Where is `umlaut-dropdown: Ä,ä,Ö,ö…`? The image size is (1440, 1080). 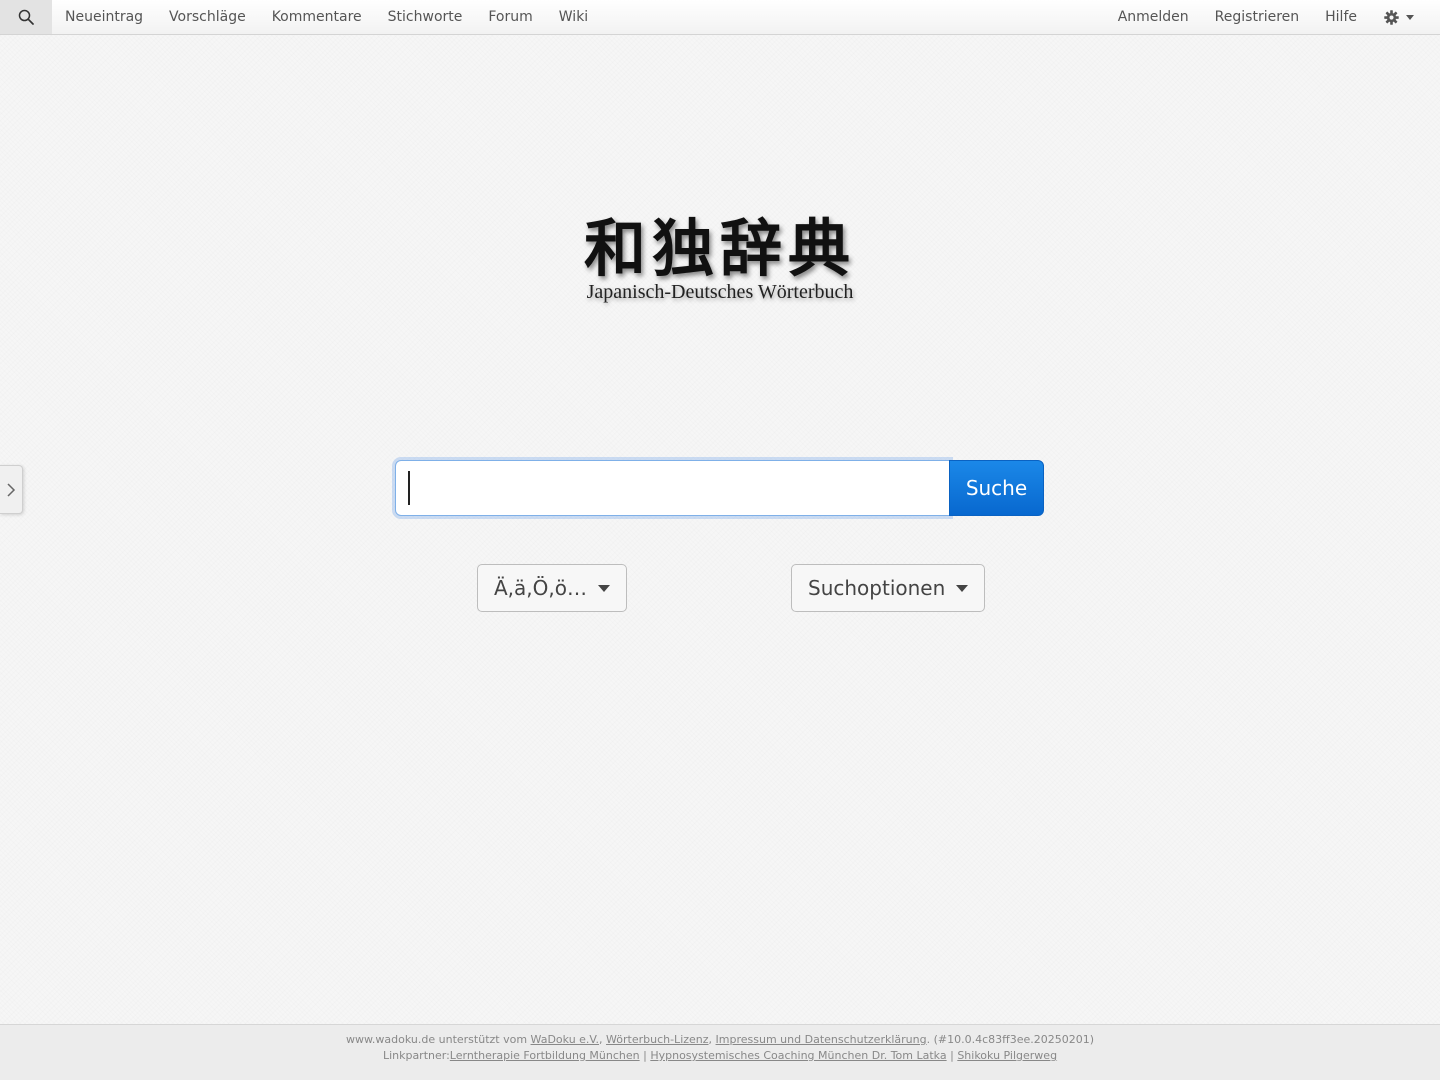
umlaut-dropdown: Ä,ä,Ö,ö… is located at coordinates (552, 588).